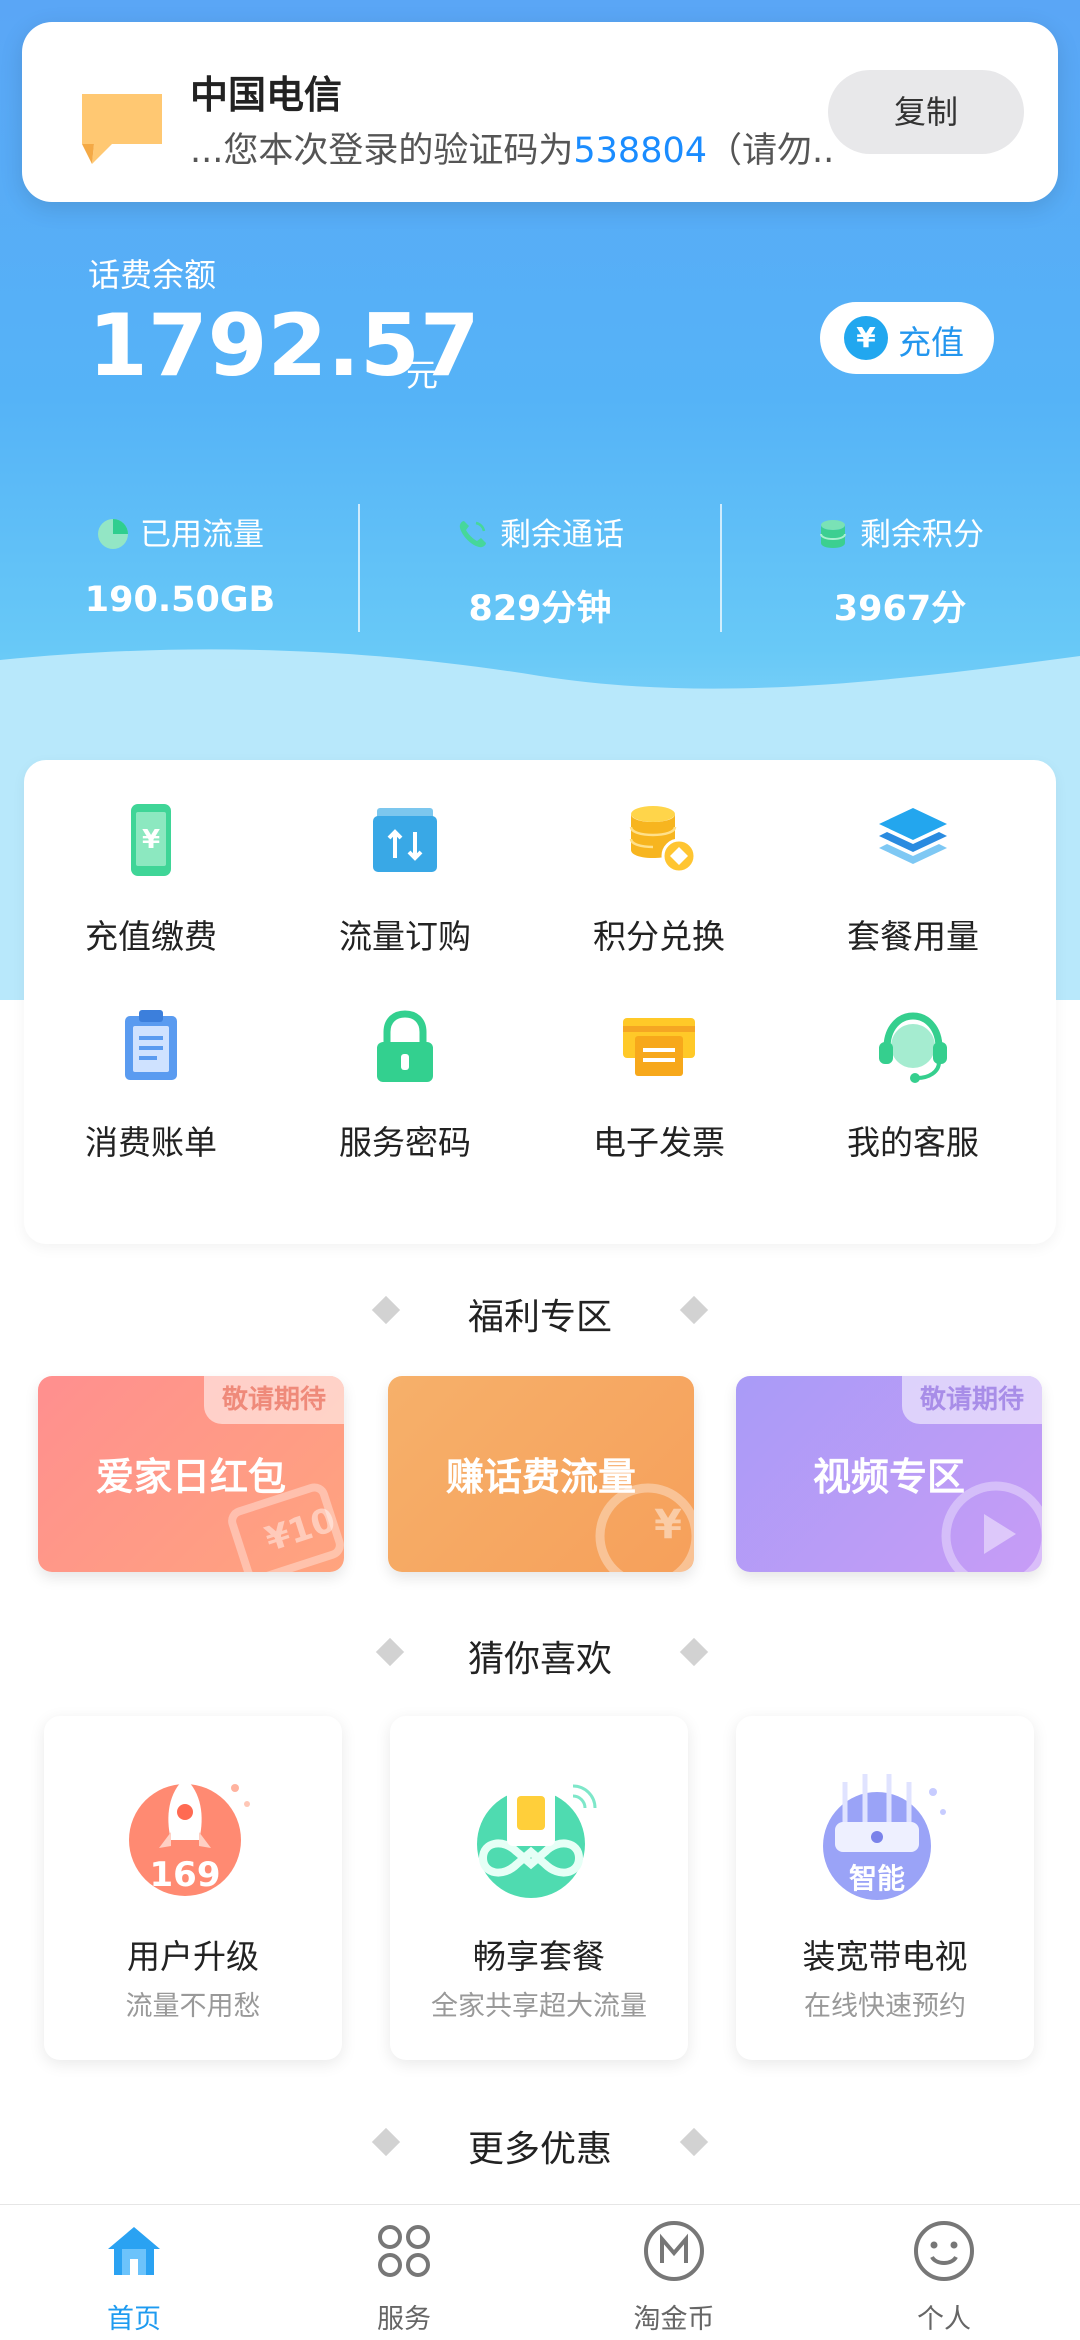  I want to click on recommend-card-subtitle: 全家共享超大流量, so click(539, 2006).